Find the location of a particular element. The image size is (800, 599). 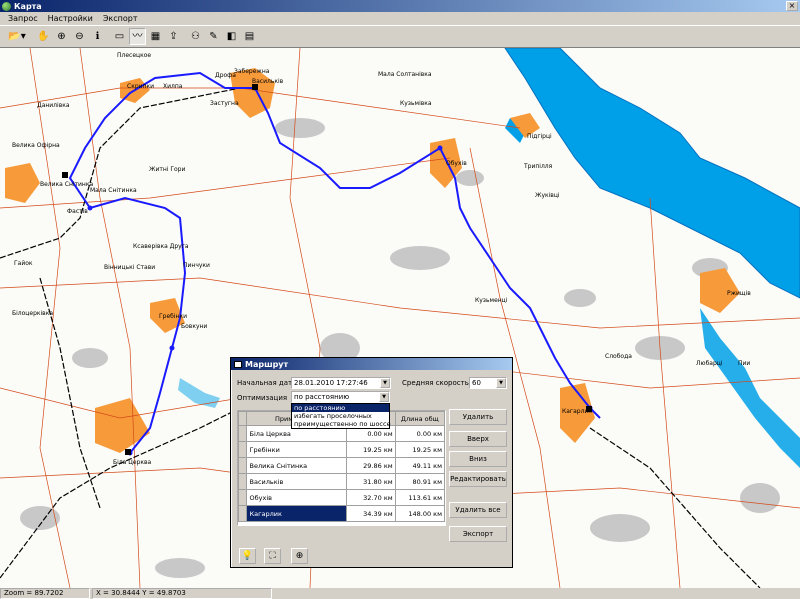

place-label: Мала Солтанівка is located at coordinates (405, 74).